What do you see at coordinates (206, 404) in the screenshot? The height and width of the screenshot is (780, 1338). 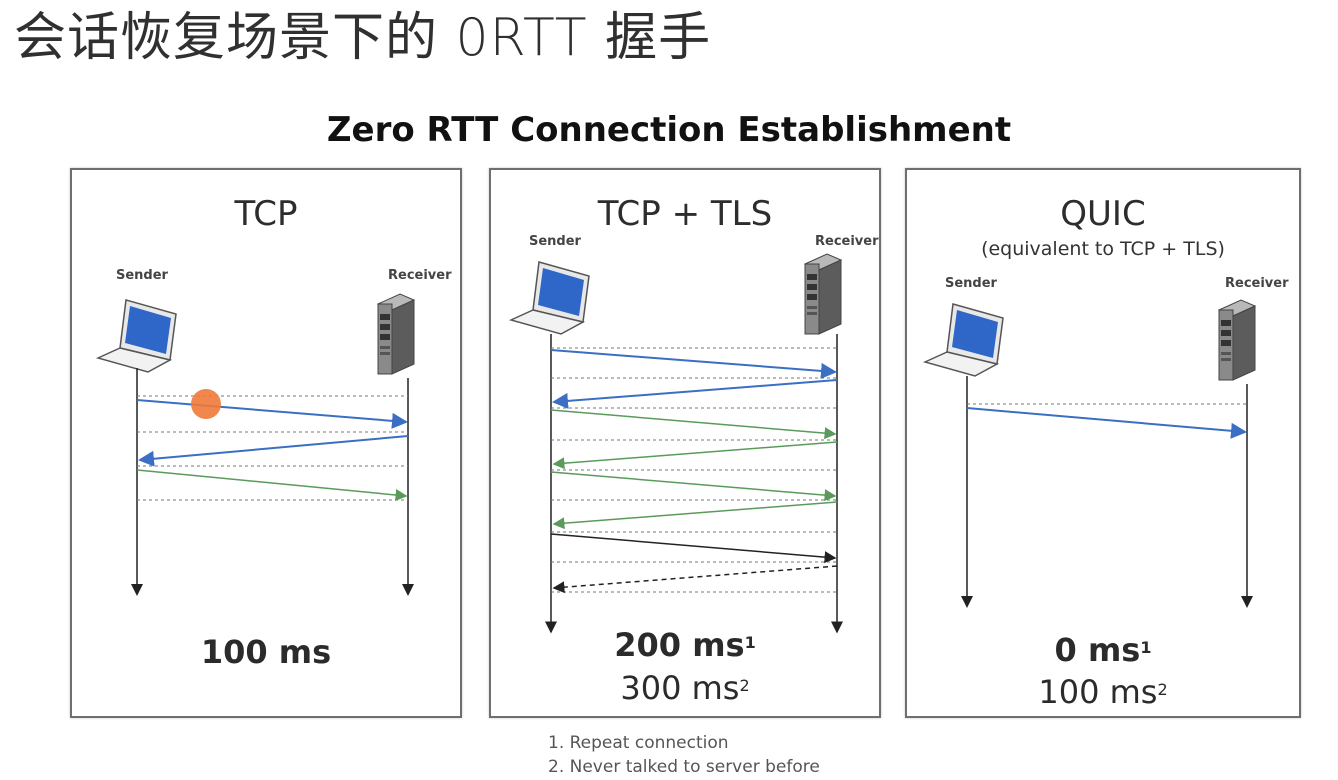 I see `cursor-highlight` at bounding box center [206, 404].